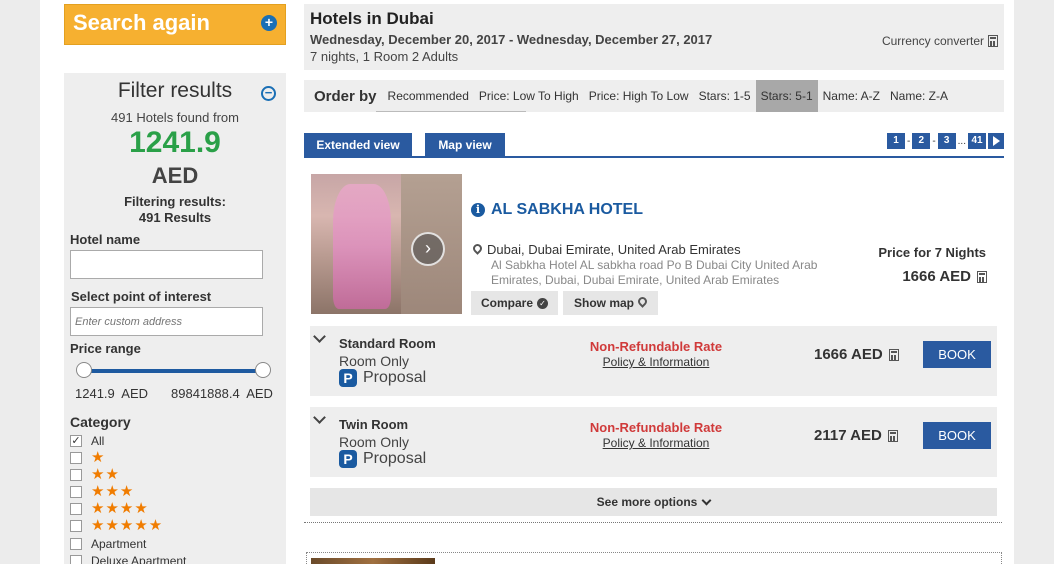  Describe the element at coordinates (113, 491) in the screenshot. I see `star-icon: ★★★` at that location.